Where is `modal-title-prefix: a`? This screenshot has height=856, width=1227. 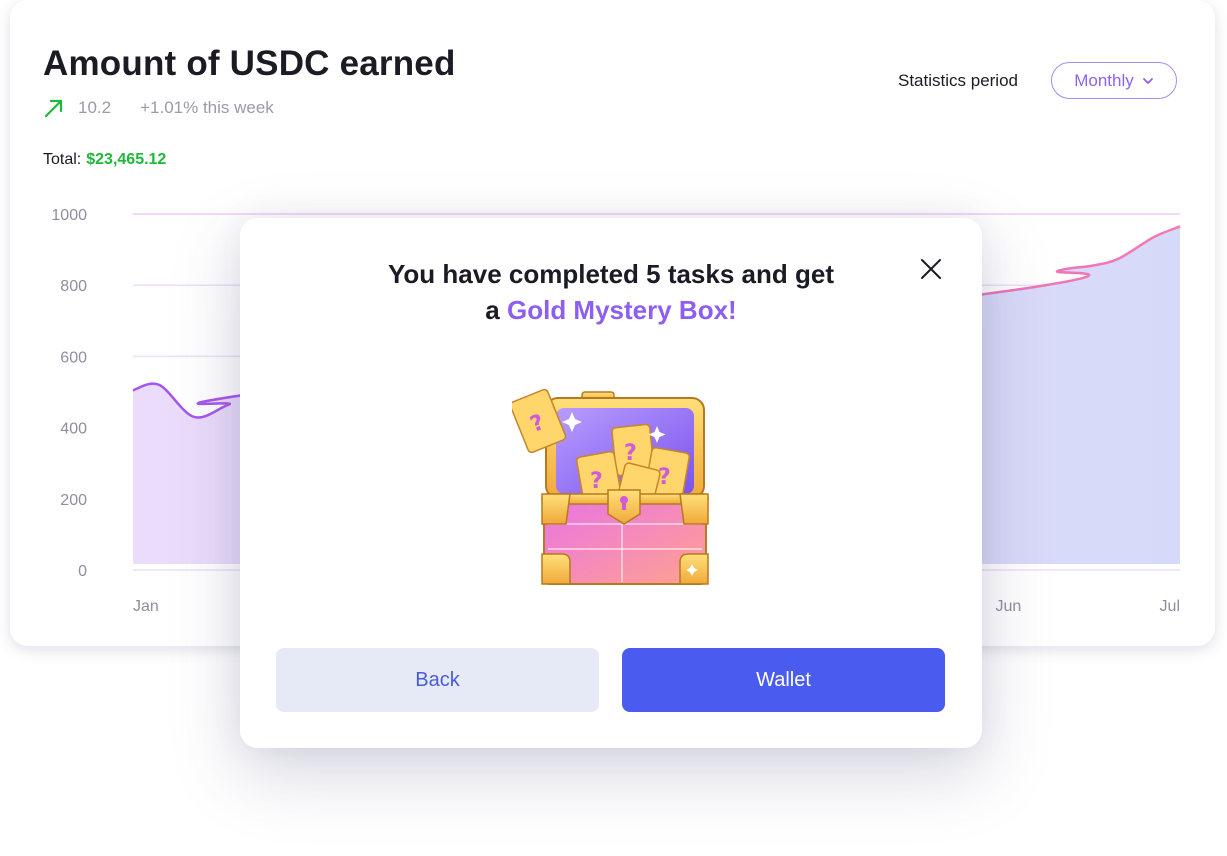
modal-title-prefix: a is located at coordinates (492, 310).